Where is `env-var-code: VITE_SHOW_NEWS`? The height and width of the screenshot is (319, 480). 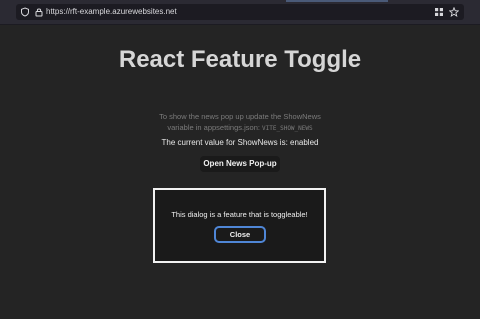 env-var-code: VITE_SHOW_NEWS is located at coordinates (287, 128).